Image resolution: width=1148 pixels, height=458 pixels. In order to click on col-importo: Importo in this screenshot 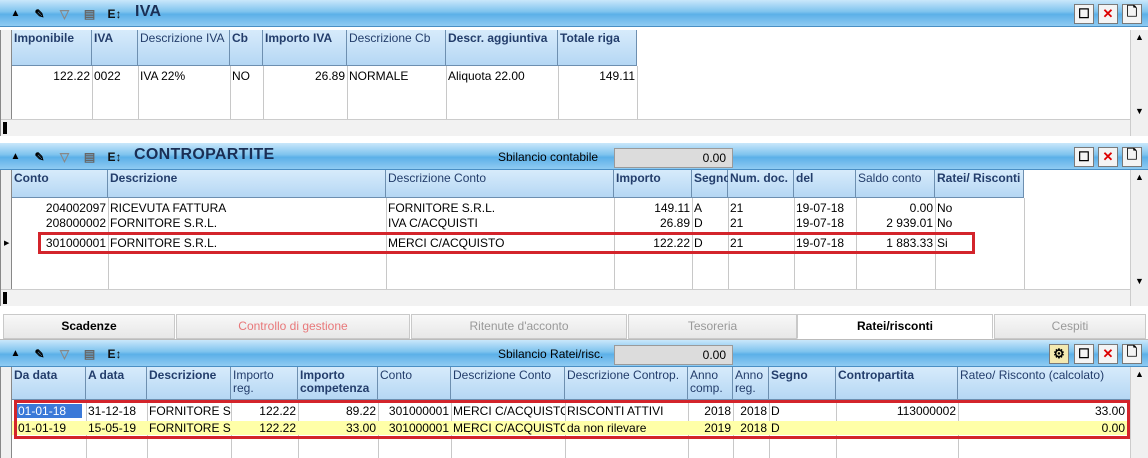, I will do `click(653, 184)`.